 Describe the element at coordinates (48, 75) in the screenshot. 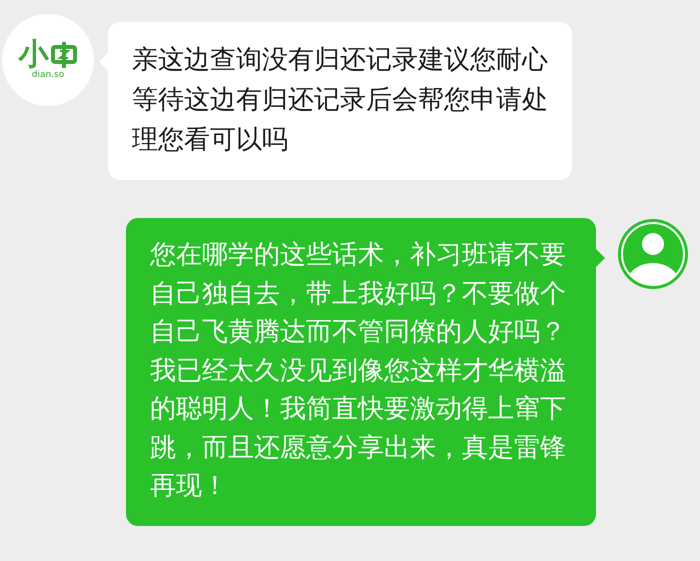

I see `logo-domain: dian.so` at that location.